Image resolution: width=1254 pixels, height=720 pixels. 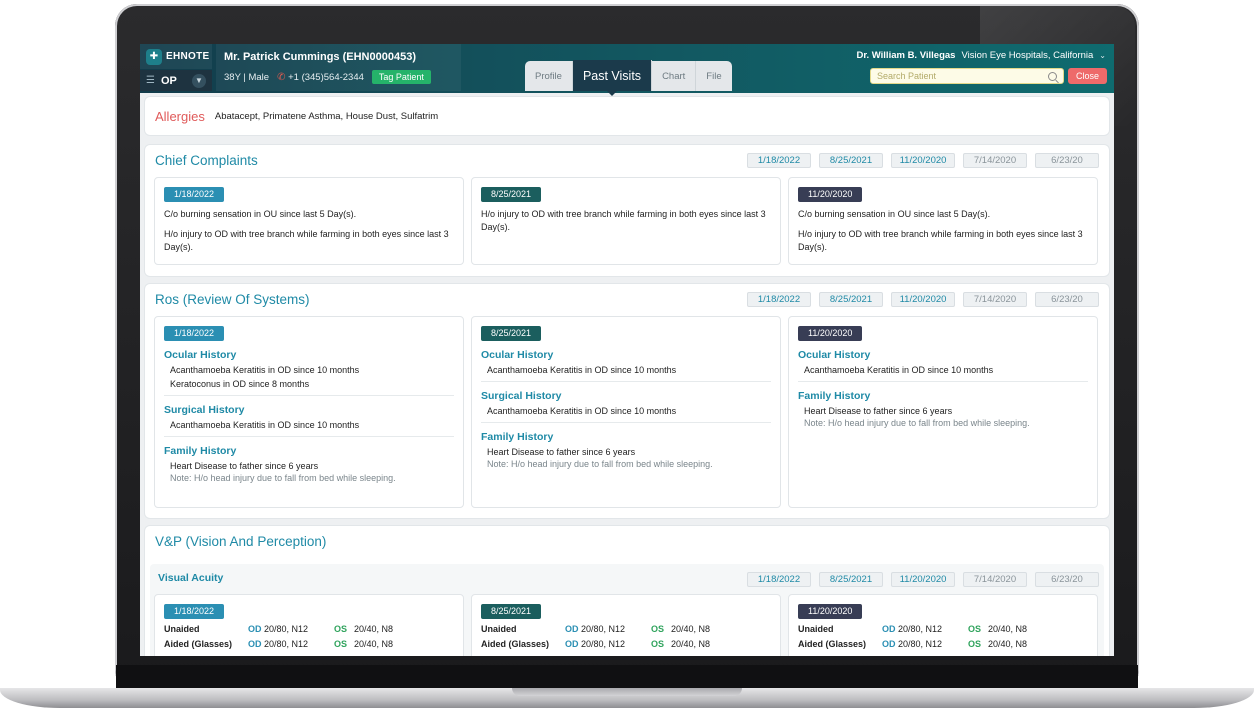 I want to click on mode-label: OP, so click(x=168, y=80).